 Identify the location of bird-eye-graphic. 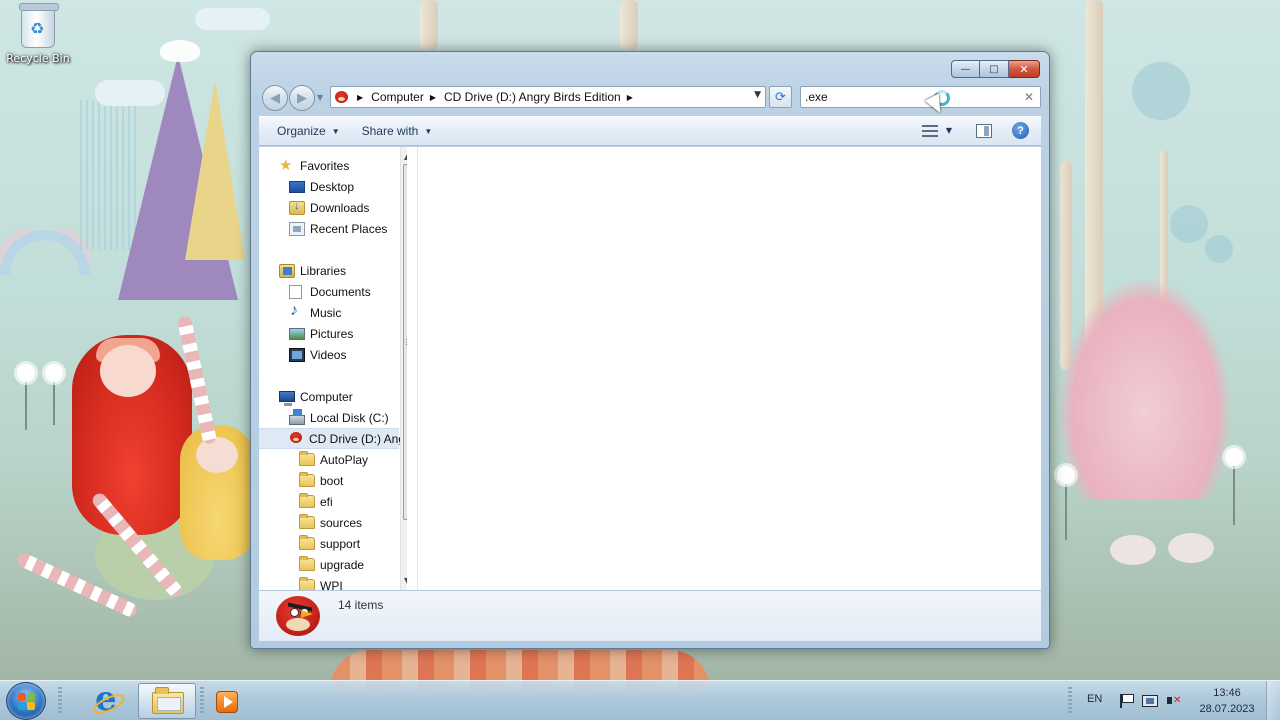
(304, 612).